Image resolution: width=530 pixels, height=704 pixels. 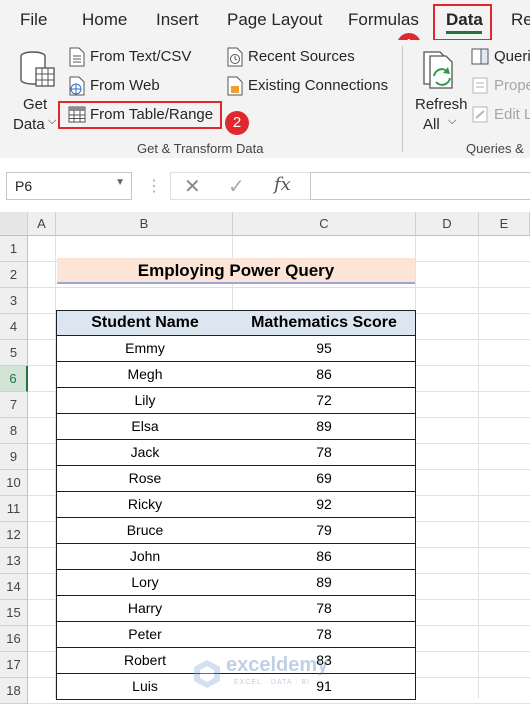 What do you see at coordinates (277, 665) in the screenshot?
I see `watermark-name: exceldemy` at bounding box center [277, 665].